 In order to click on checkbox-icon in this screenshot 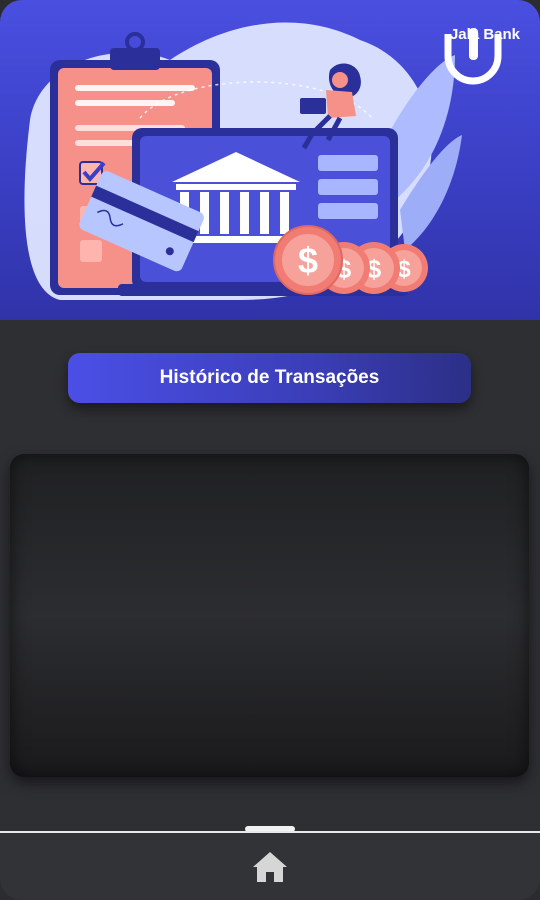, I will do `click(91, 251)`.